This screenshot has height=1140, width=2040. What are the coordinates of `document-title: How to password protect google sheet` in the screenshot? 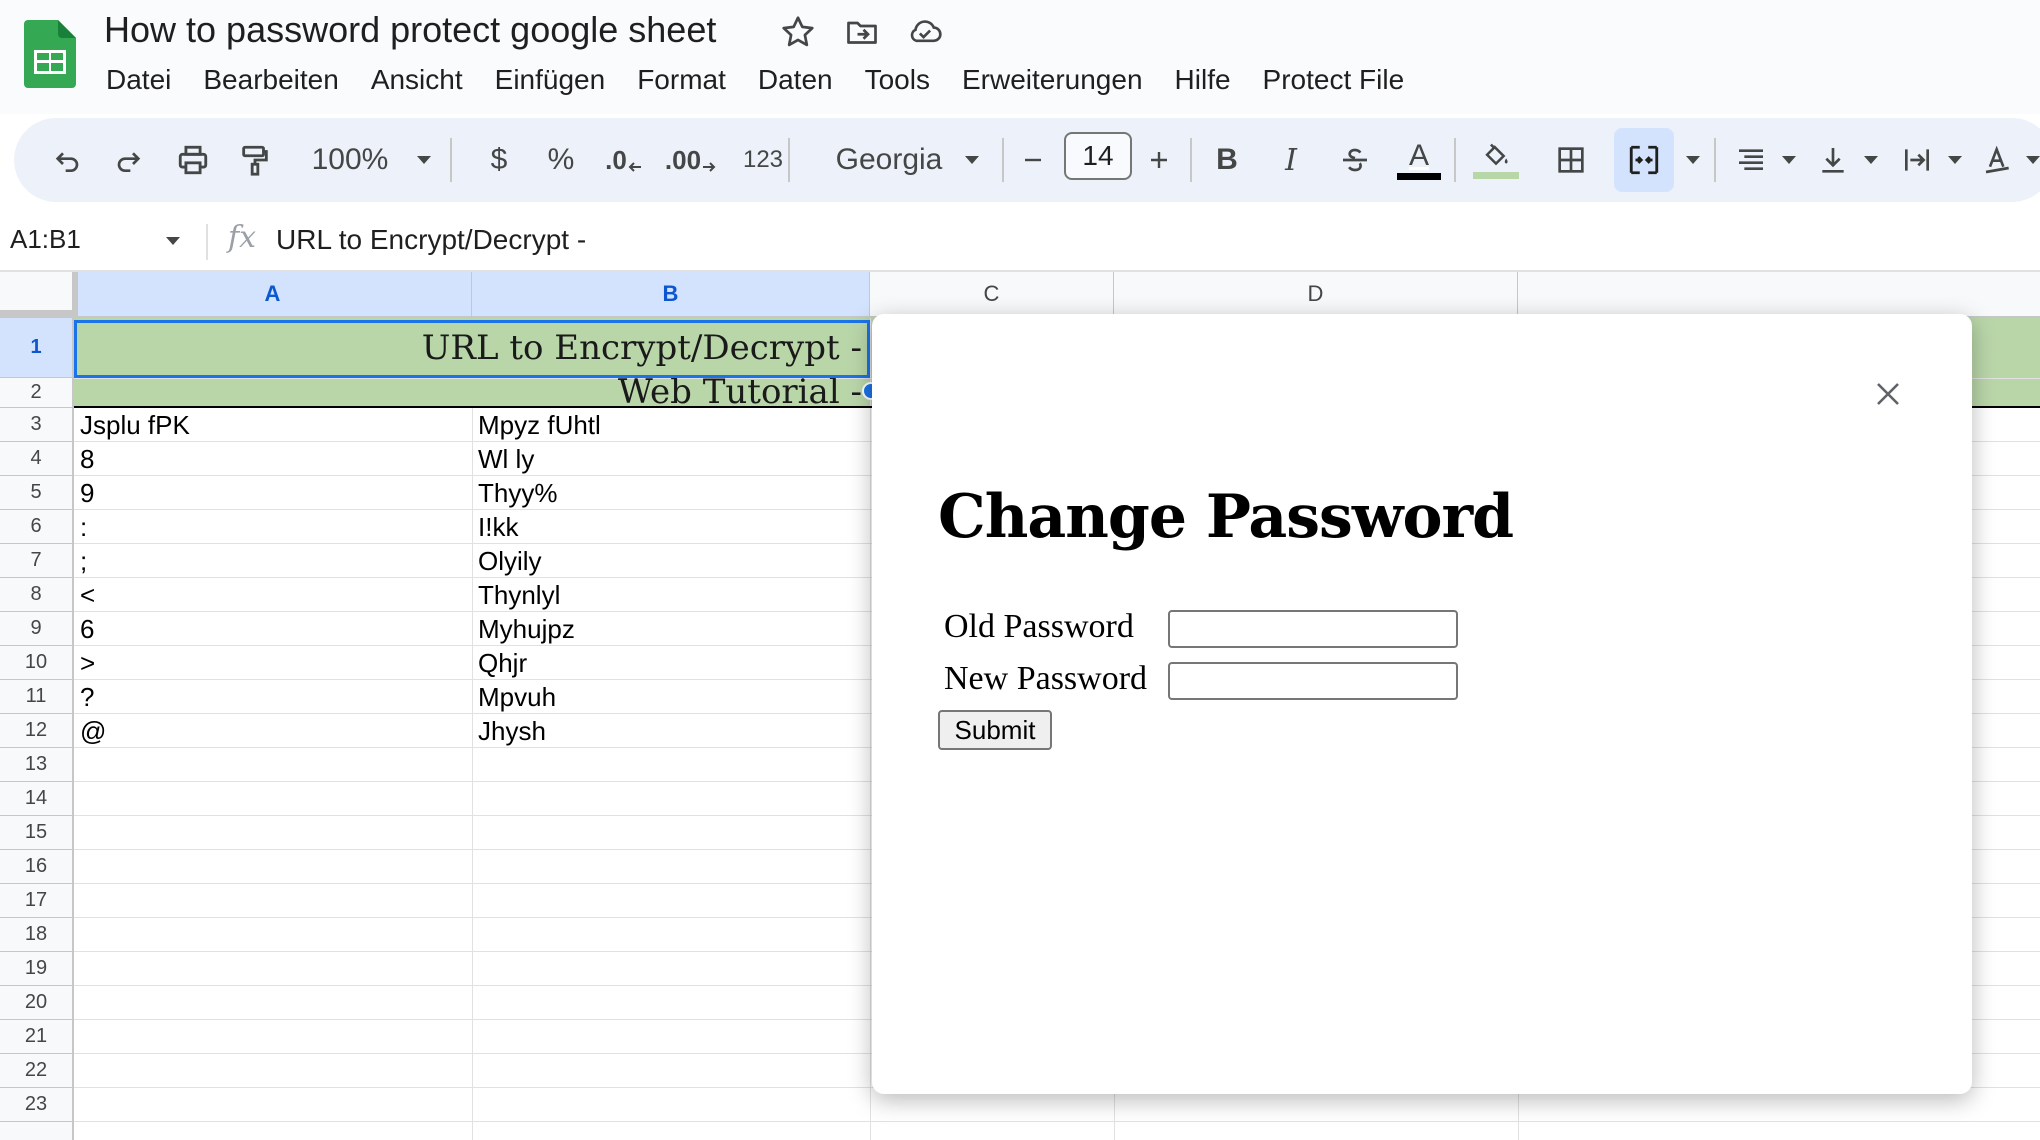 It's located at (410, 30).